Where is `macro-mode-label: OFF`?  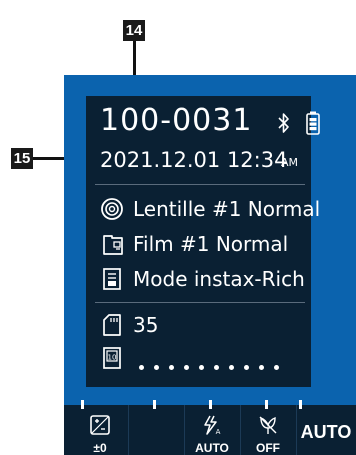
macro-mode-label: OFF is located at coordinates (268, 448).